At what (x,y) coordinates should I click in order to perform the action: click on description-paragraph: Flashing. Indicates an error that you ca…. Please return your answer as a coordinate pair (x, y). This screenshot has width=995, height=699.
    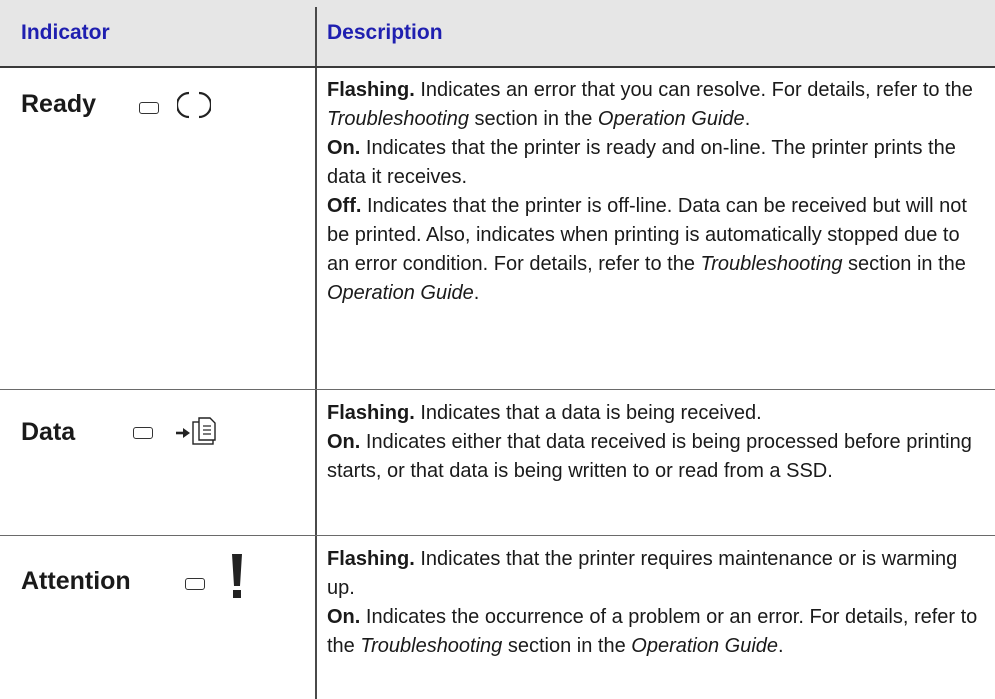
    Looking at the image, I should click on (657, 105).